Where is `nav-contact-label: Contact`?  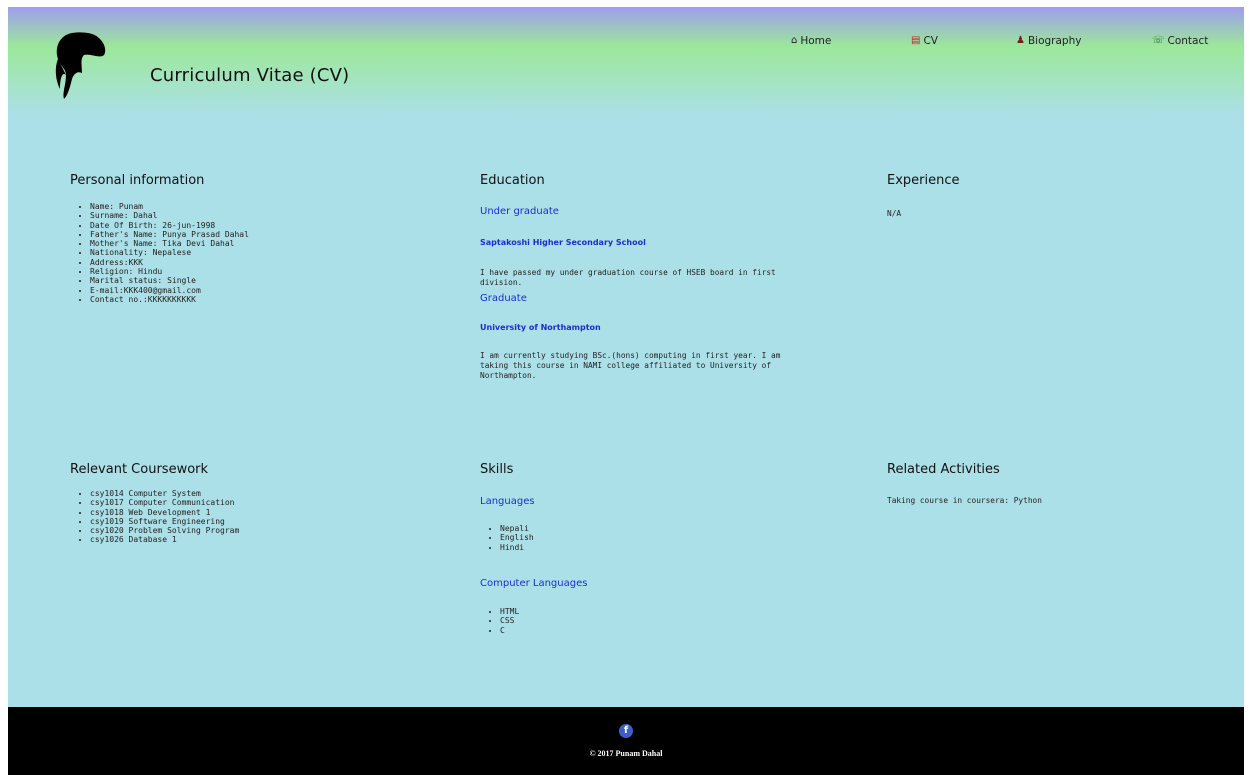
nav-contact-label: Contact is located at coordinates (1188, 41).